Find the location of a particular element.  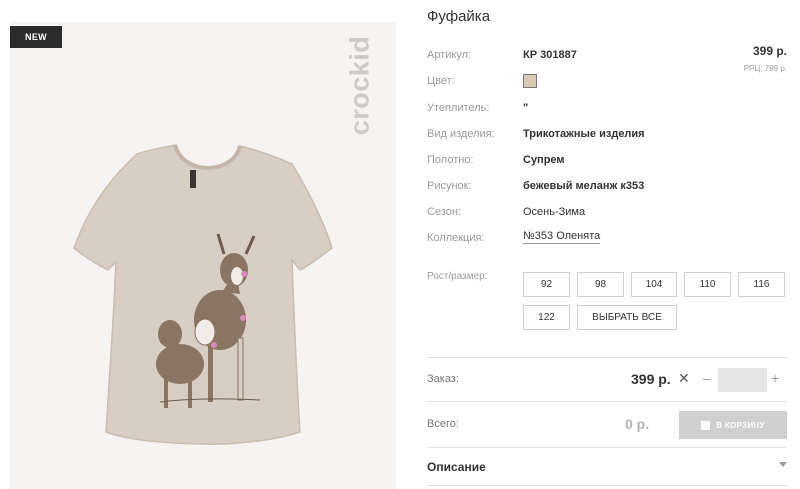

attr-label: Полотно: is located at coordinates (450, 160).